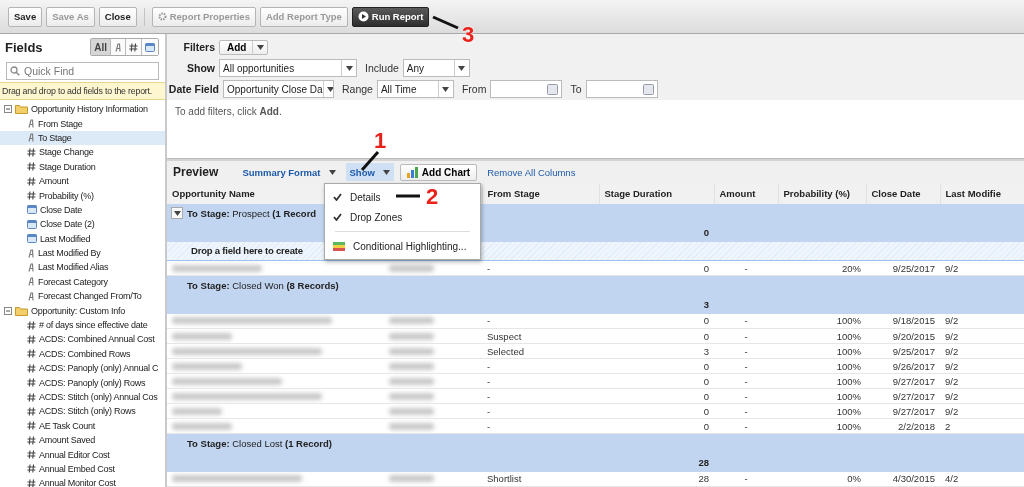  I want to click on field-item: Stage Change, so click(82, 152).